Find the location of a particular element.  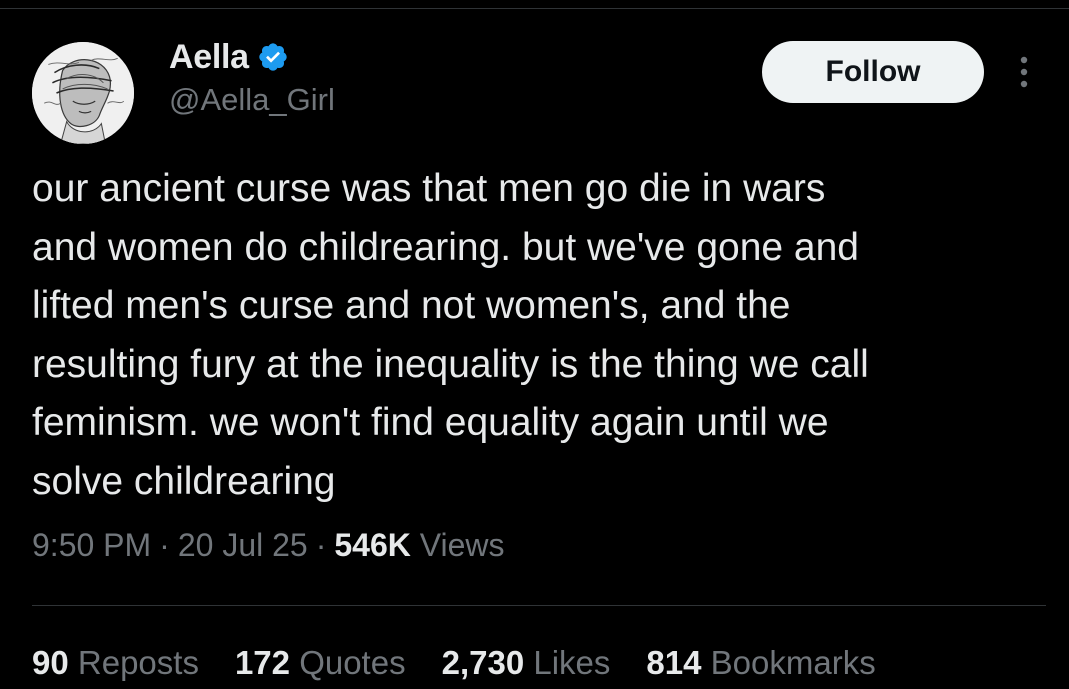

stat-bookmarks: 814 Bookmarks is located at coordinates (760, 663).